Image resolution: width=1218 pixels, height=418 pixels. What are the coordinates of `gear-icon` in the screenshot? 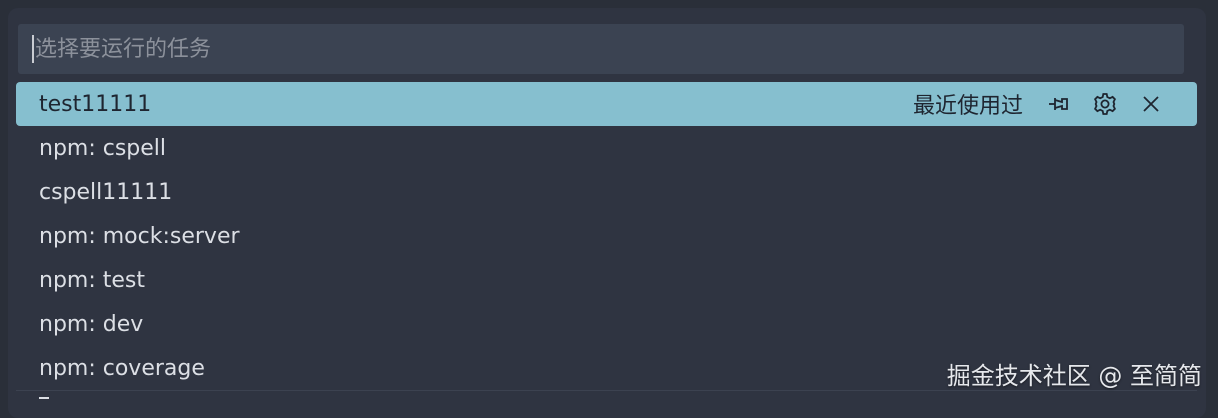 It's located at (1105, 104).